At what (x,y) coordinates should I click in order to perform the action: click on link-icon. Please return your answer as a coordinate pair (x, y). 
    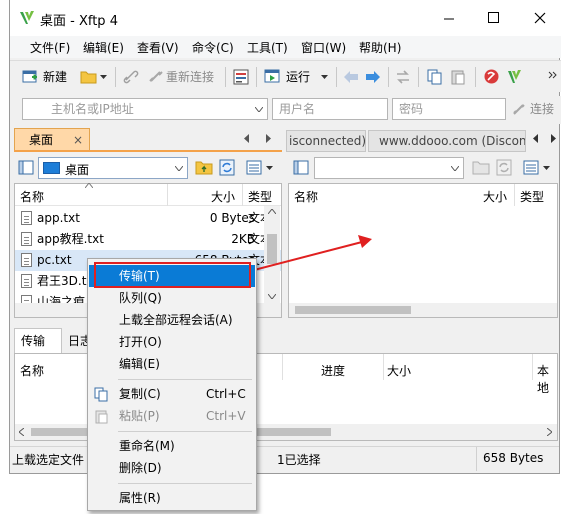
    Looking at the image, I should click on (131, 77).